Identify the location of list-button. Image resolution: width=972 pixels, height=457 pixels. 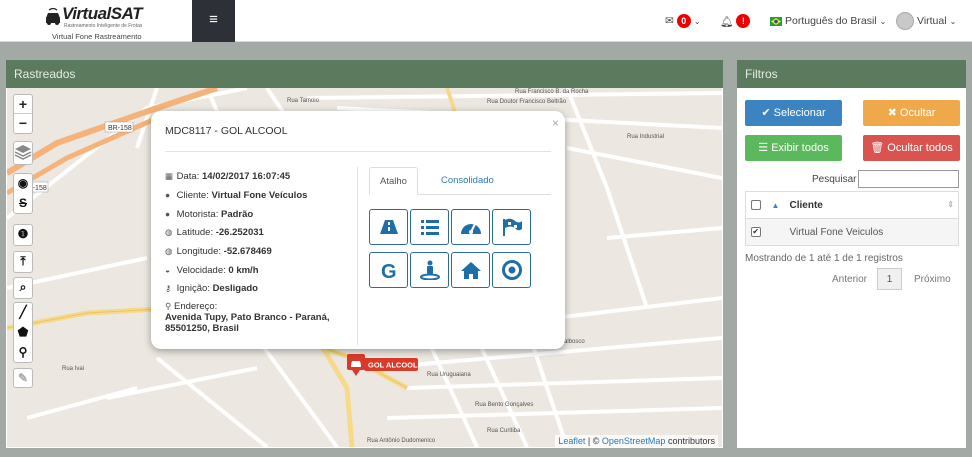
(429, 227).